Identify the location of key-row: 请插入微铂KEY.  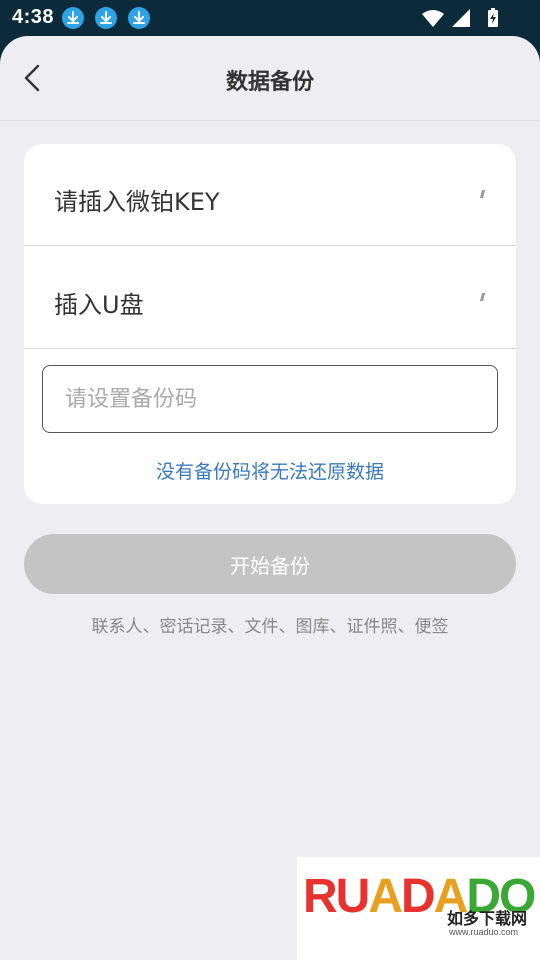
(270, 195).